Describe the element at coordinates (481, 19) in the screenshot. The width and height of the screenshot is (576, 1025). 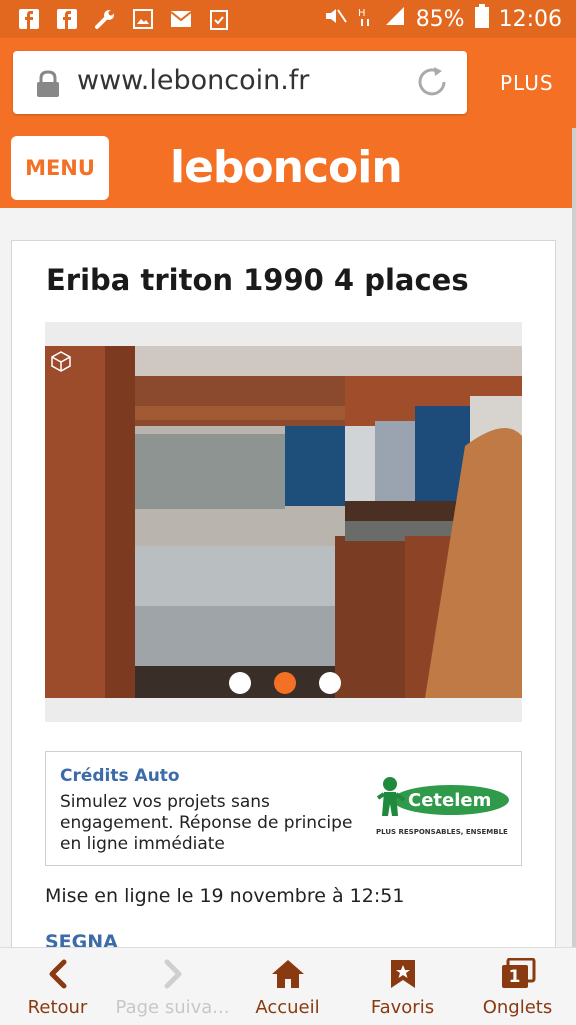
I see `battery-icon` at that location.